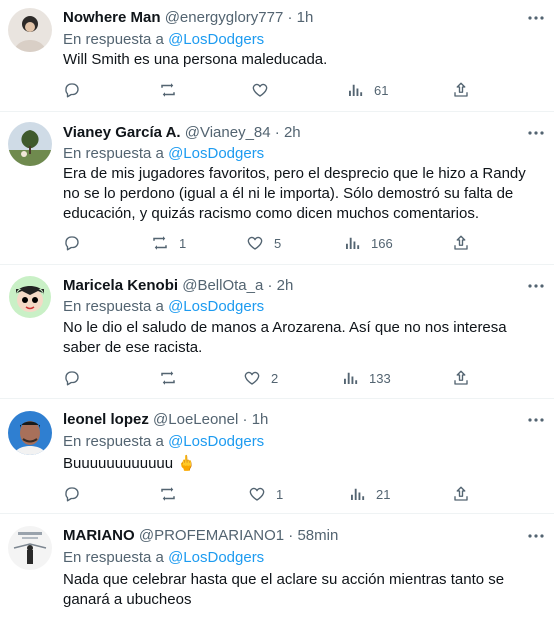 The width and height of the screenshot is (554, 620). What do you see at coordinates (224, 17) in the screenshot?
I see `author-handle: @energyglory777` at bounding box center [224, 17].